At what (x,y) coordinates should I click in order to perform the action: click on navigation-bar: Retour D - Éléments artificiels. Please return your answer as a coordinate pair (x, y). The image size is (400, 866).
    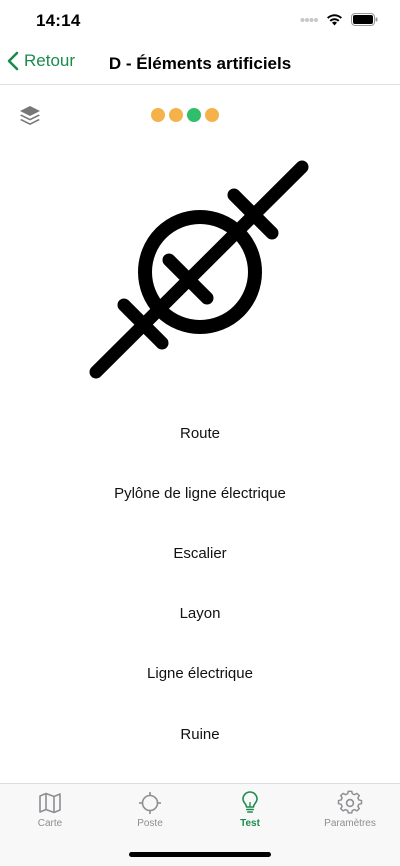
    Looking at the image, I should click on (200, 63).